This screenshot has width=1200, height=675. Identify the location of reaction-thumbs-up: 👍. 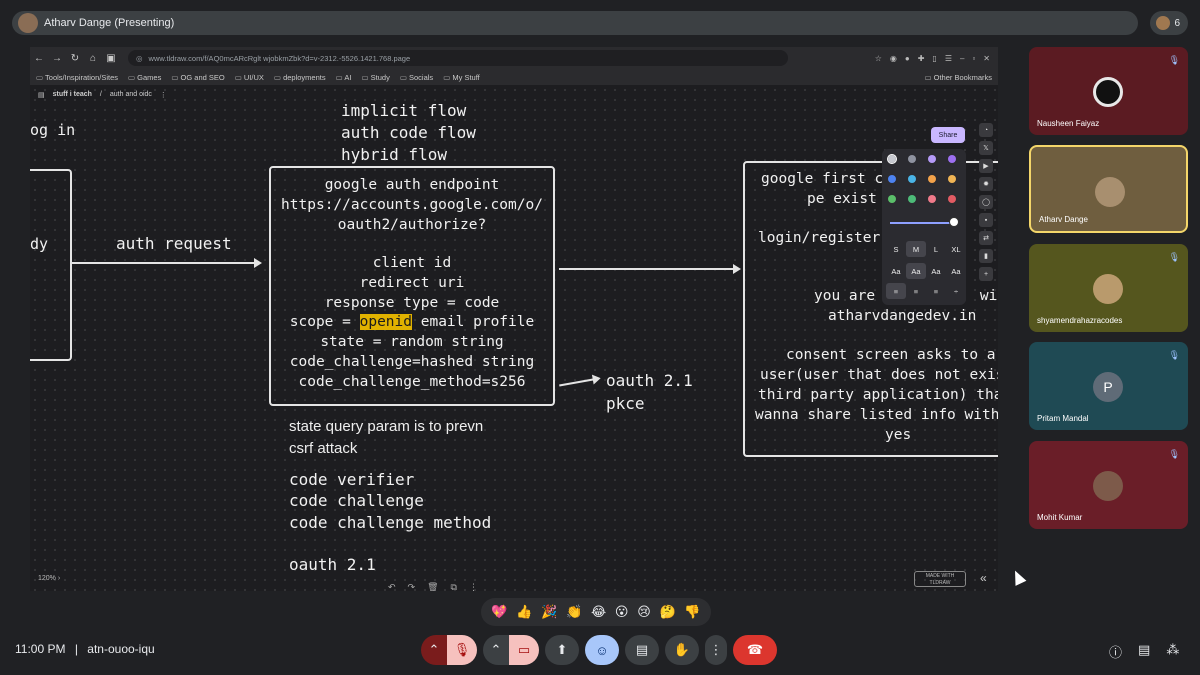
(524, 612).